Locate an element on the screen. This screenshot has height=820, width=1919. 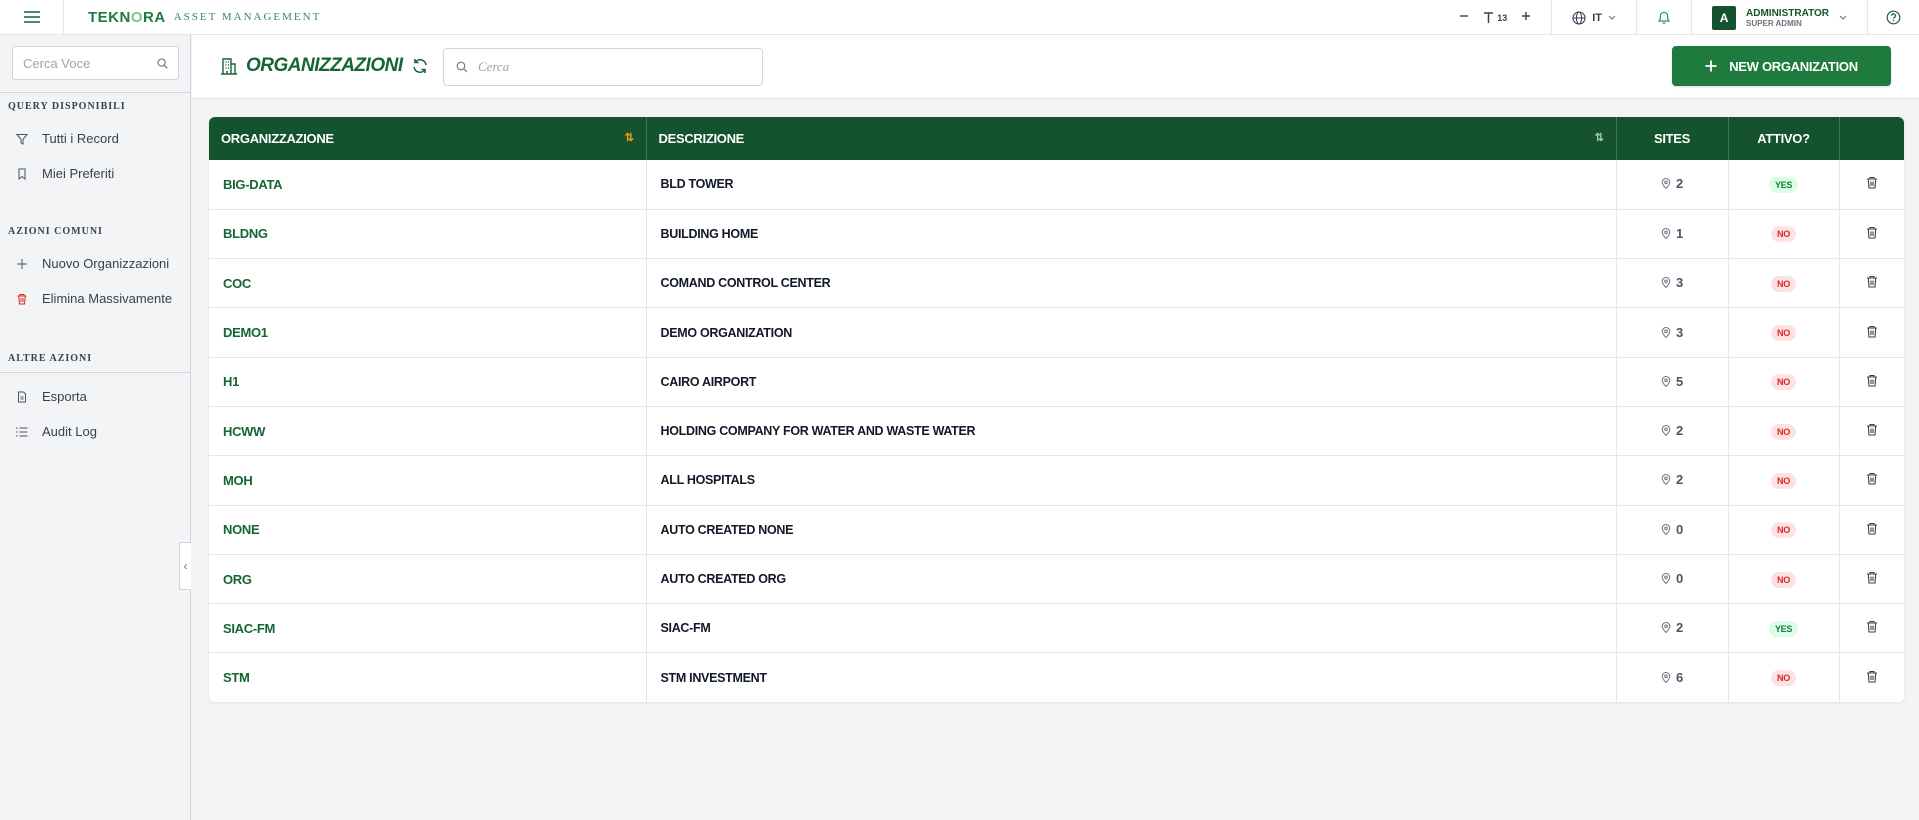
sidebar-item-export: Esporta is located at coordinates (95, 396).